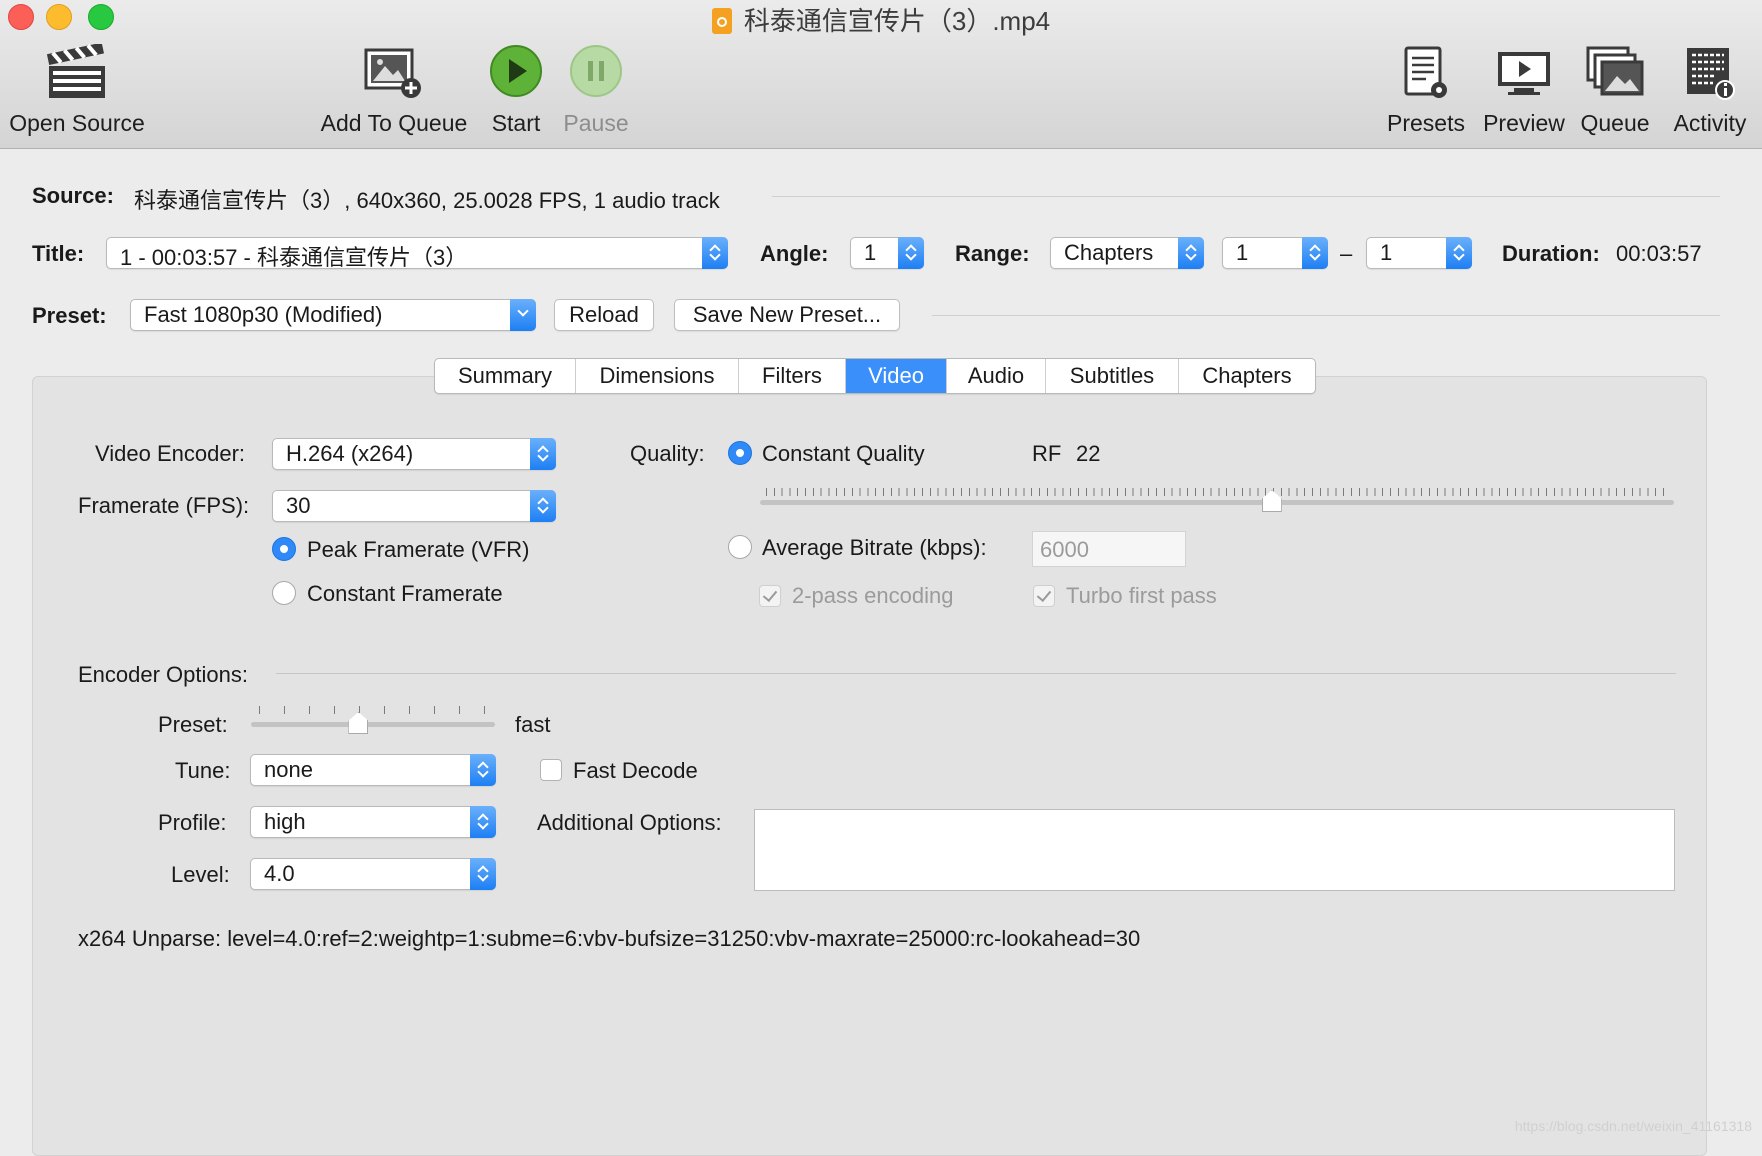 This screenshot has height=1156, width=1762. I want to click on tab-chapters: Chapters, so click(1247, 376).